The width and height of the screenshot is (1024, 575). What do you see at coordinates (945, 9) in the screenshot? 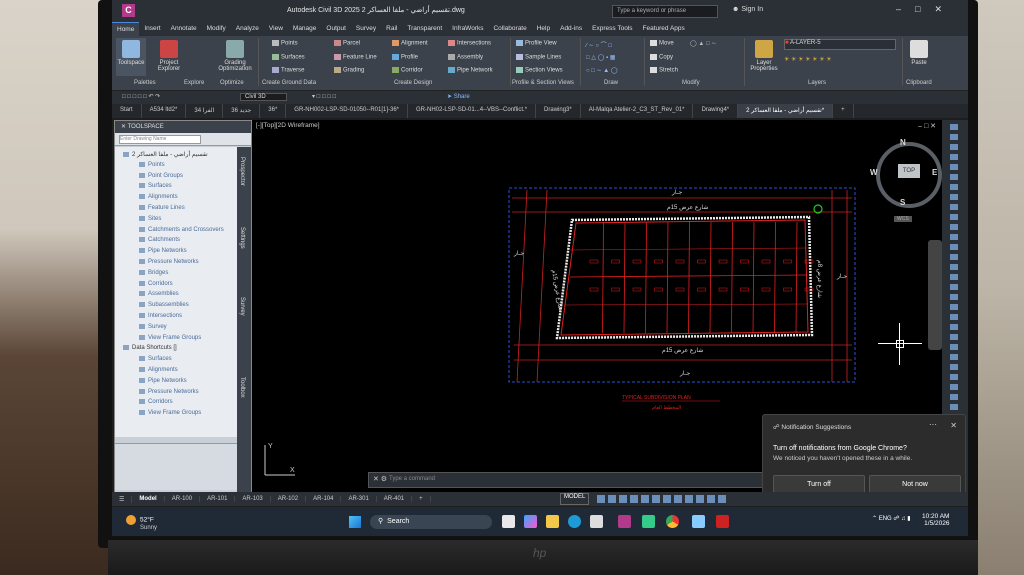
I see `close-icon: ✕` at bounding box center [945, 9].